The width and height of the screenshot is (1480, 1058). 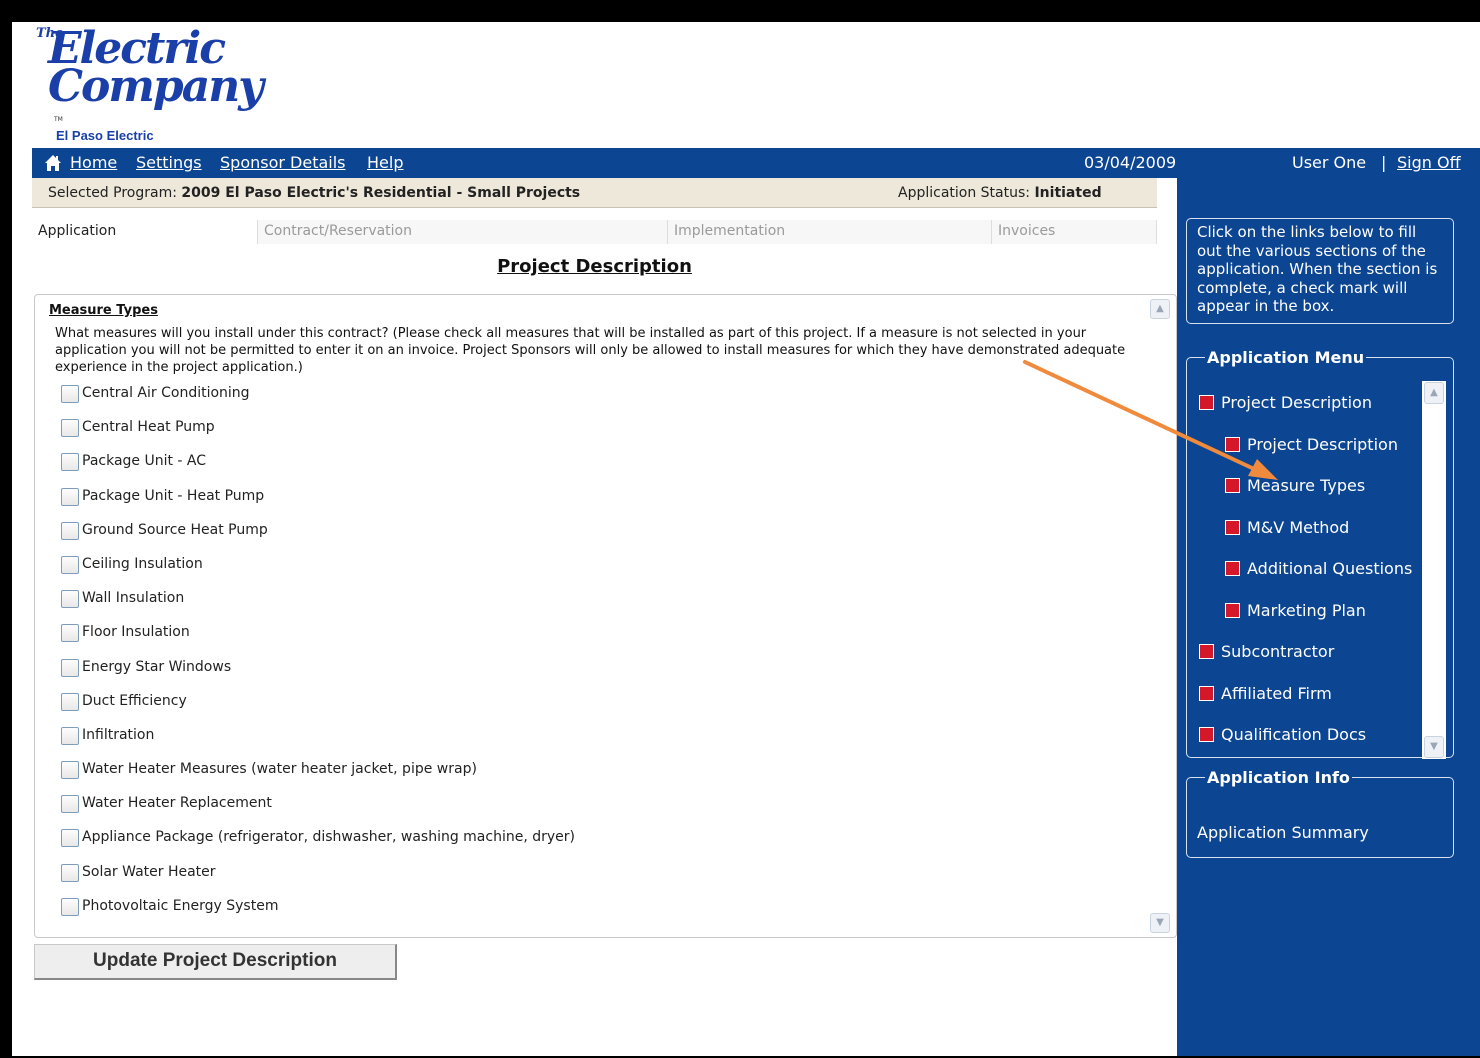 I want to click on page-title: Project Description, so click(x=594, y=266).